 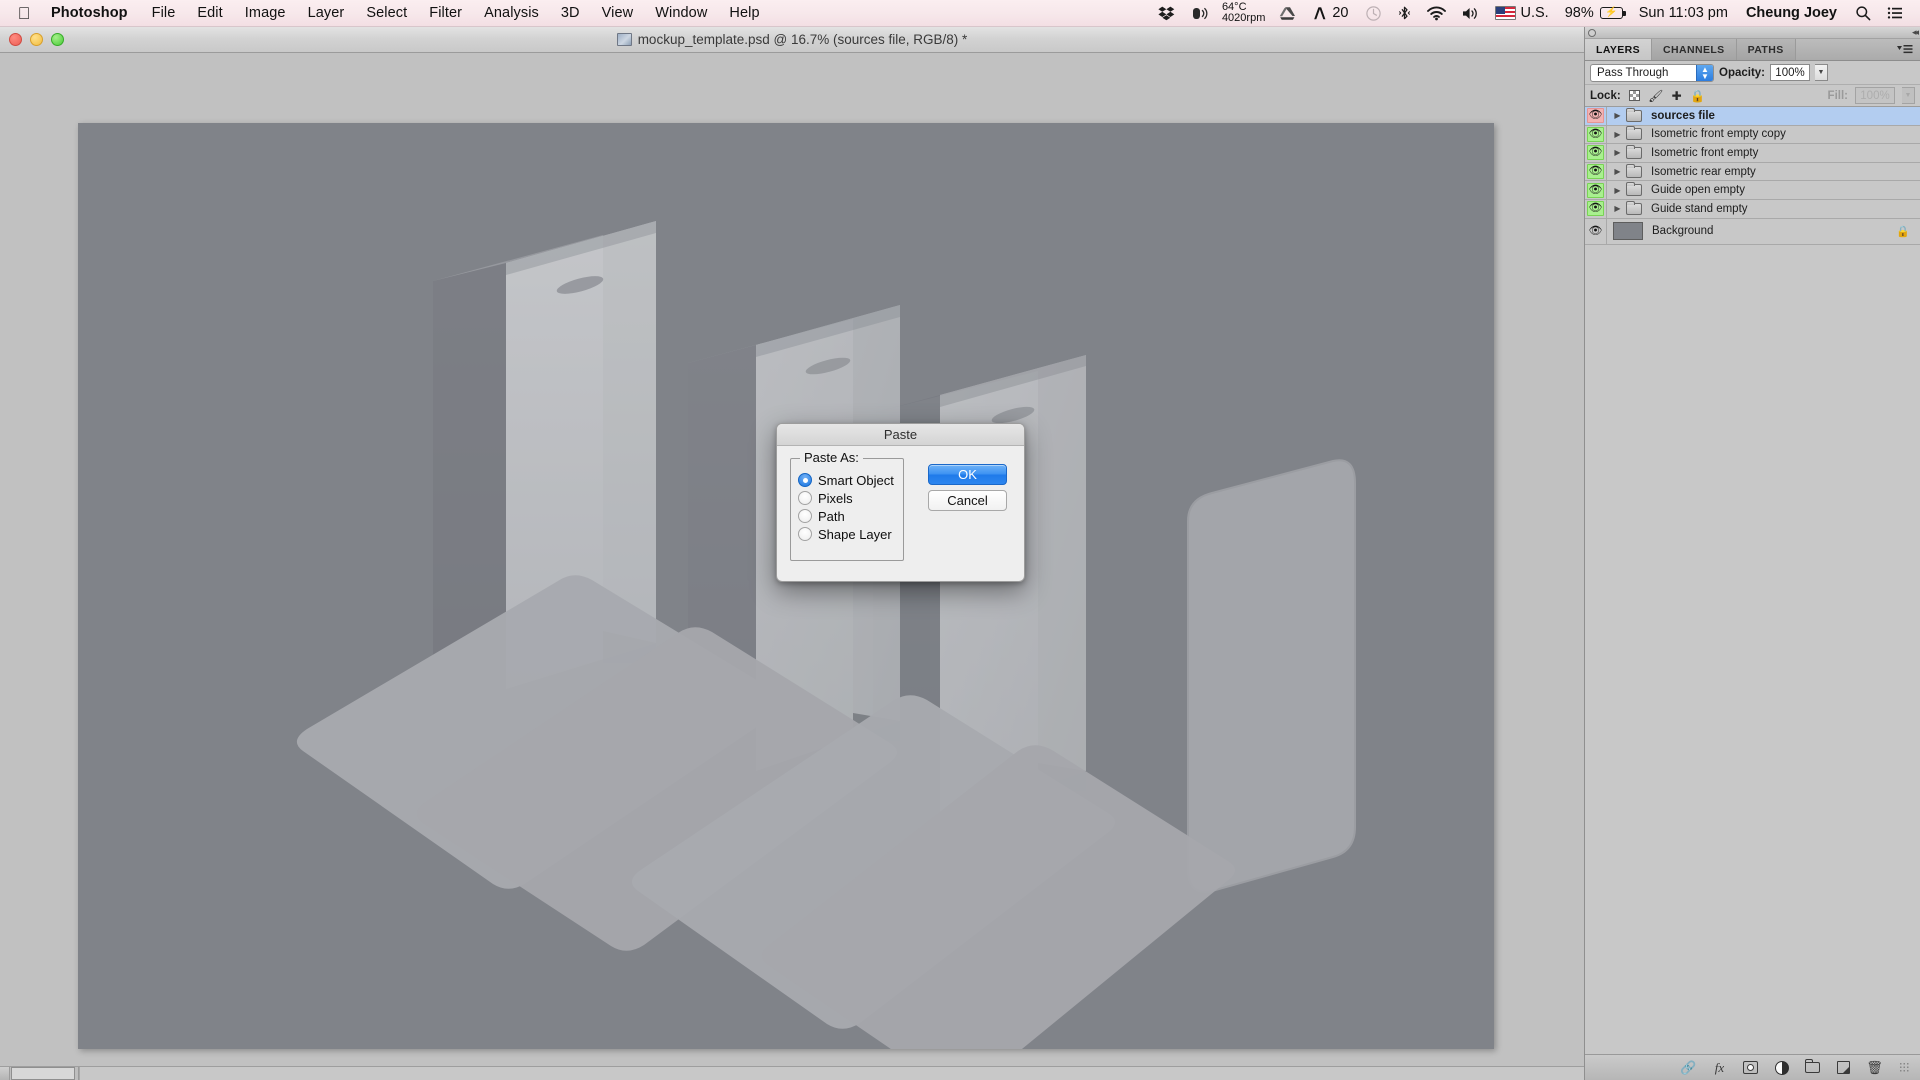 I want to click on time-machine-icon, so click(x=1373, y=13).